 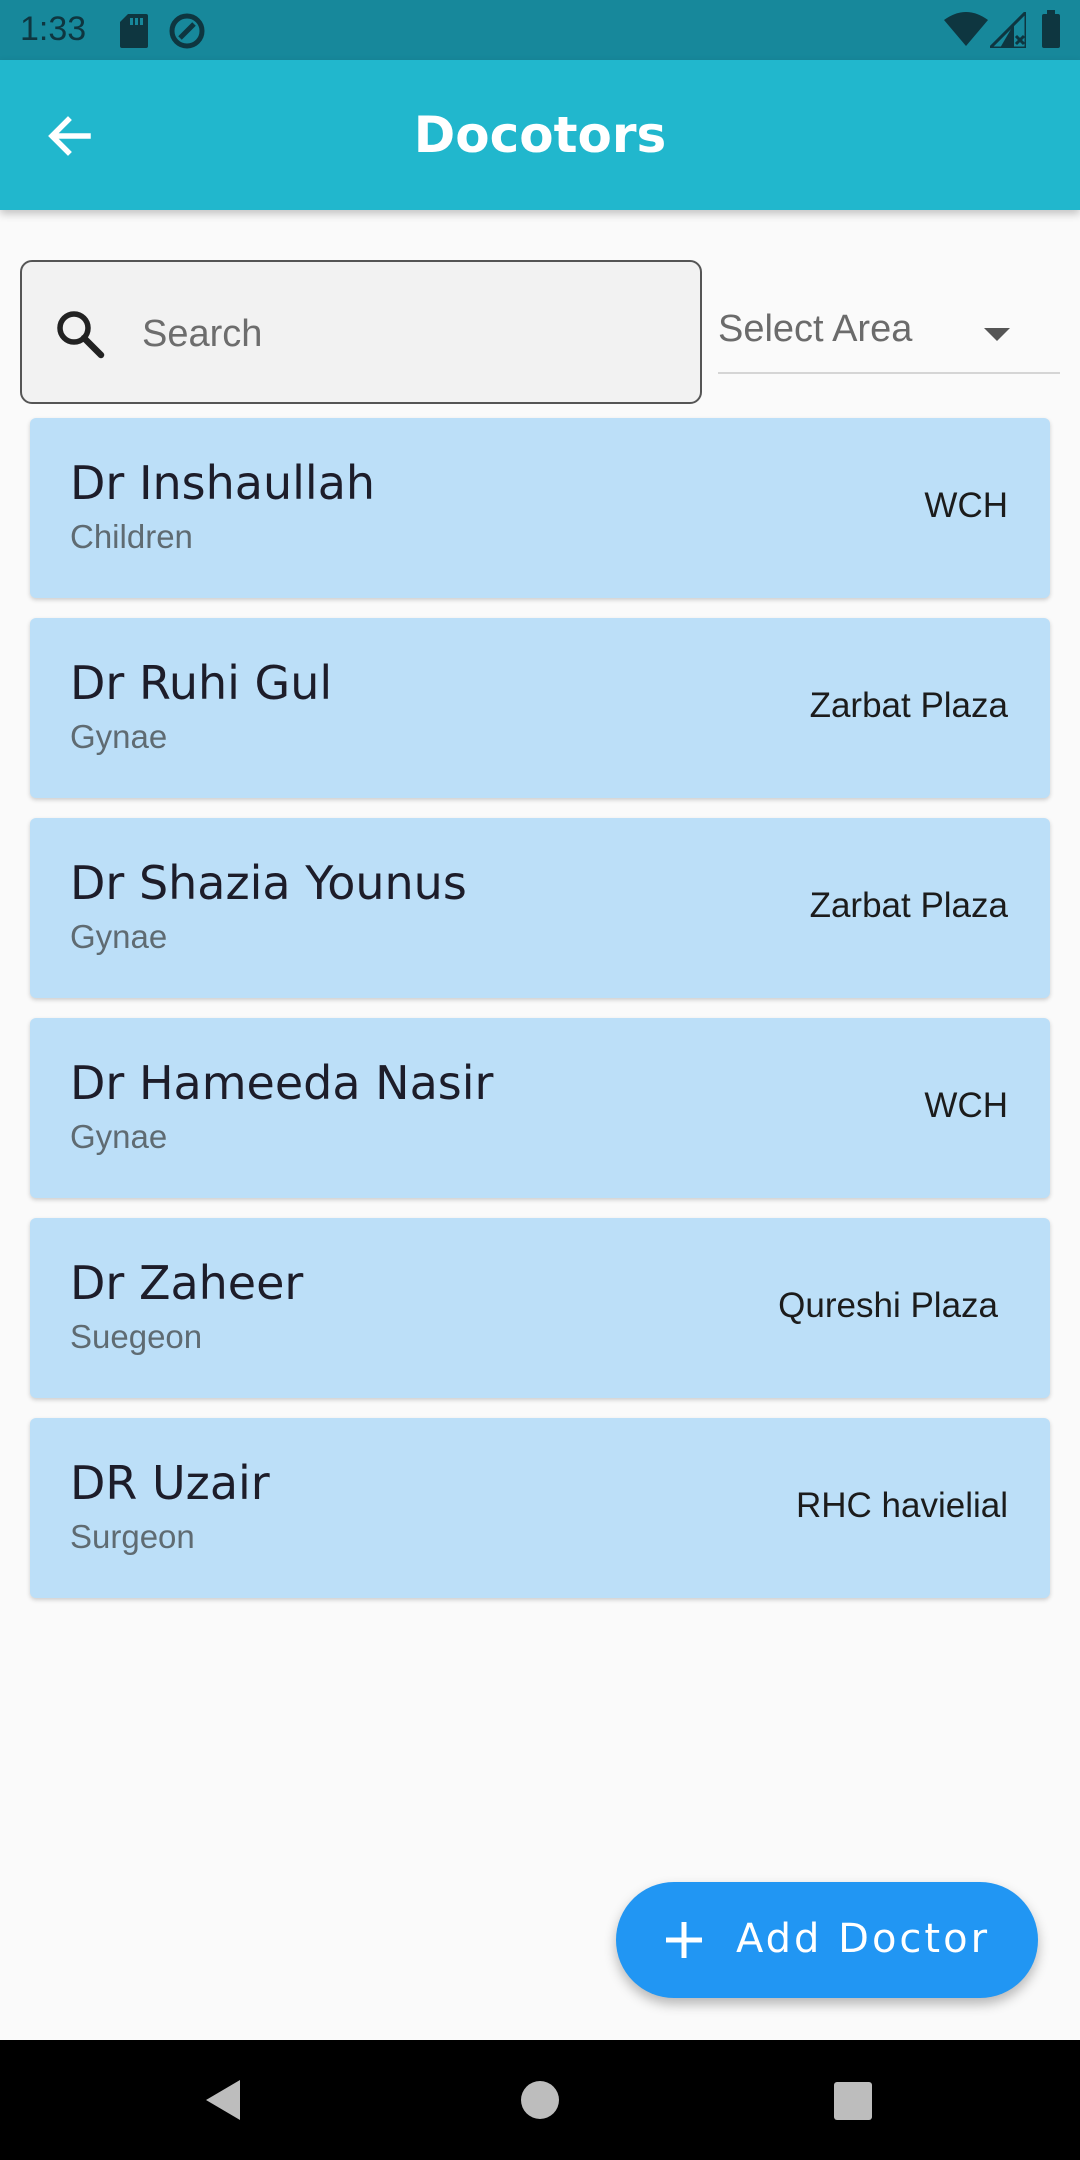 I want to click on nav-home-icon, so click(x=540, y=2100).